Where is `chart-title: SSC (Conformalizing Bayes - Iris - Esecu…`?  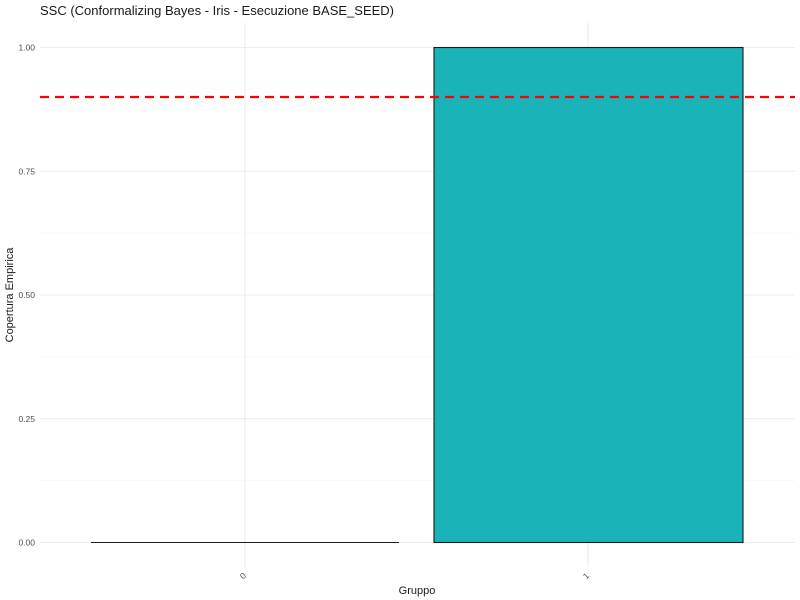 chart-title: SSC (Conformalizing Bayes - Iris - Esecu… is located at coordinates (217, 10).